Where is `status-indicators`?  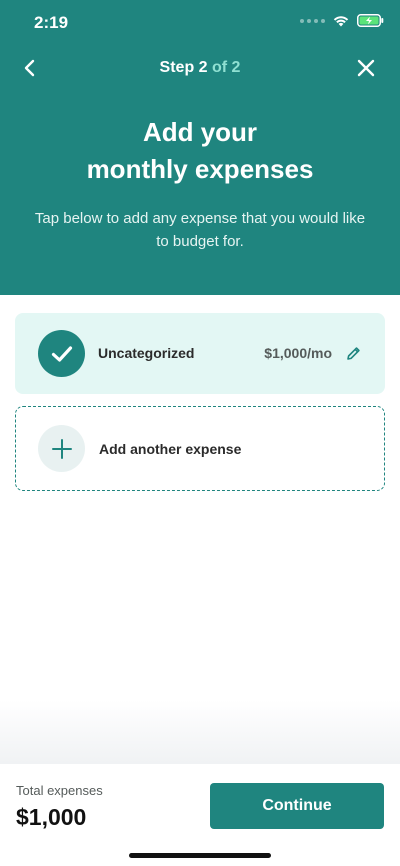 status-indicators is located at coordinates (342, 20).